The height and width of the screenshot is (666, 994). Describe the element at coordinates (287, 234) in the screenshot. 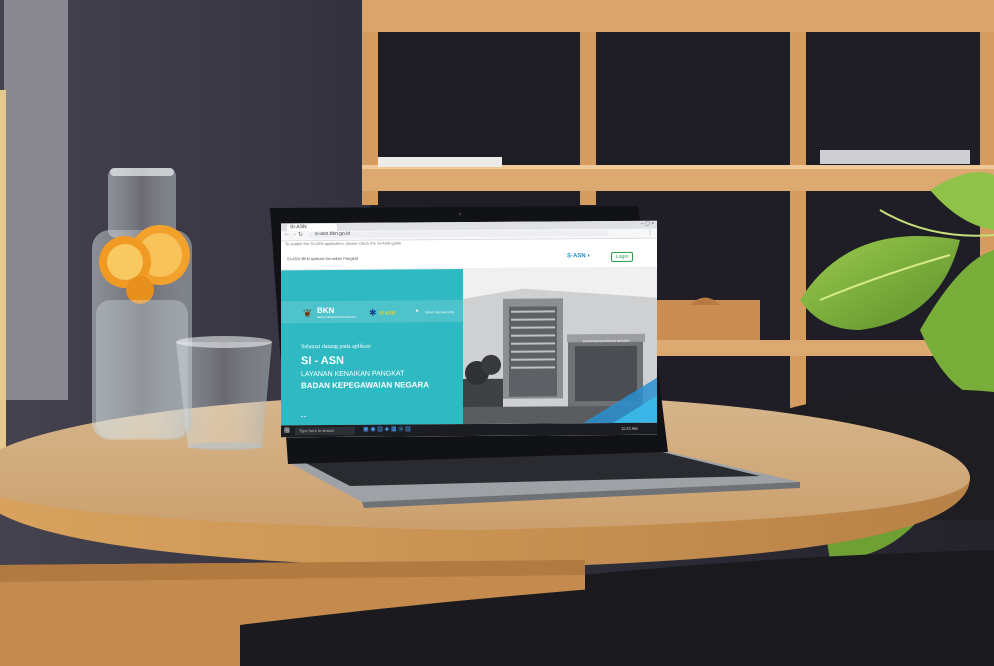

I see `back-icon: ←` at that location.